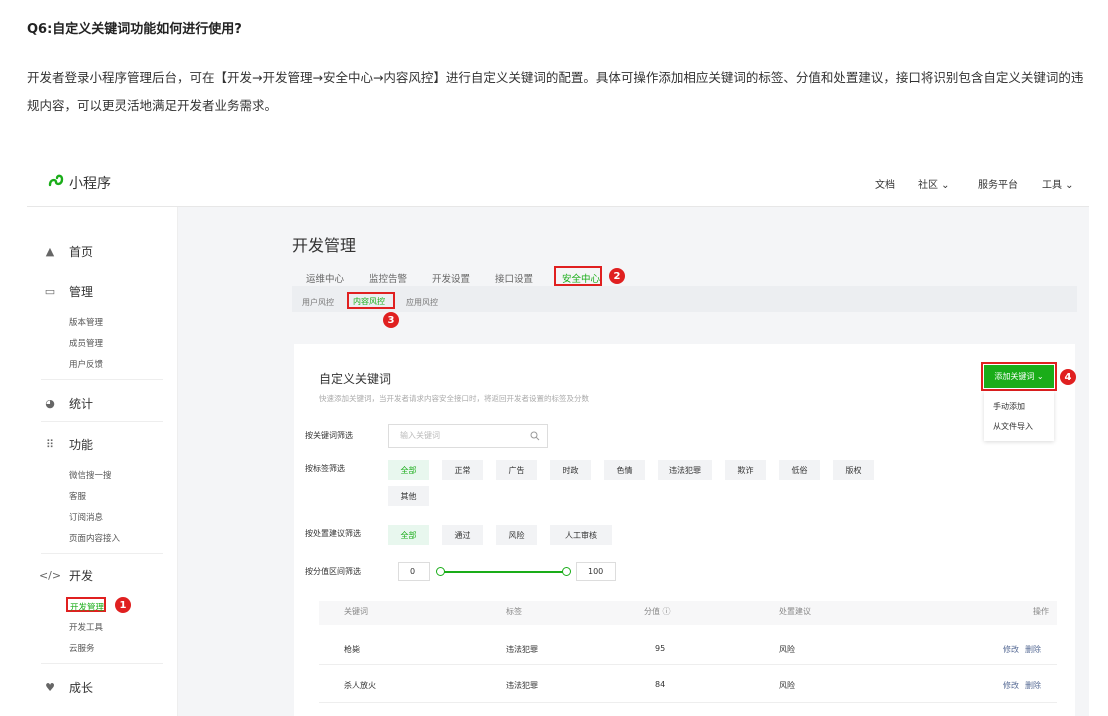 The image size is (1108, 716). I want to click on sidebar-item-page-content: 页面内容接入, so click(94, 538).